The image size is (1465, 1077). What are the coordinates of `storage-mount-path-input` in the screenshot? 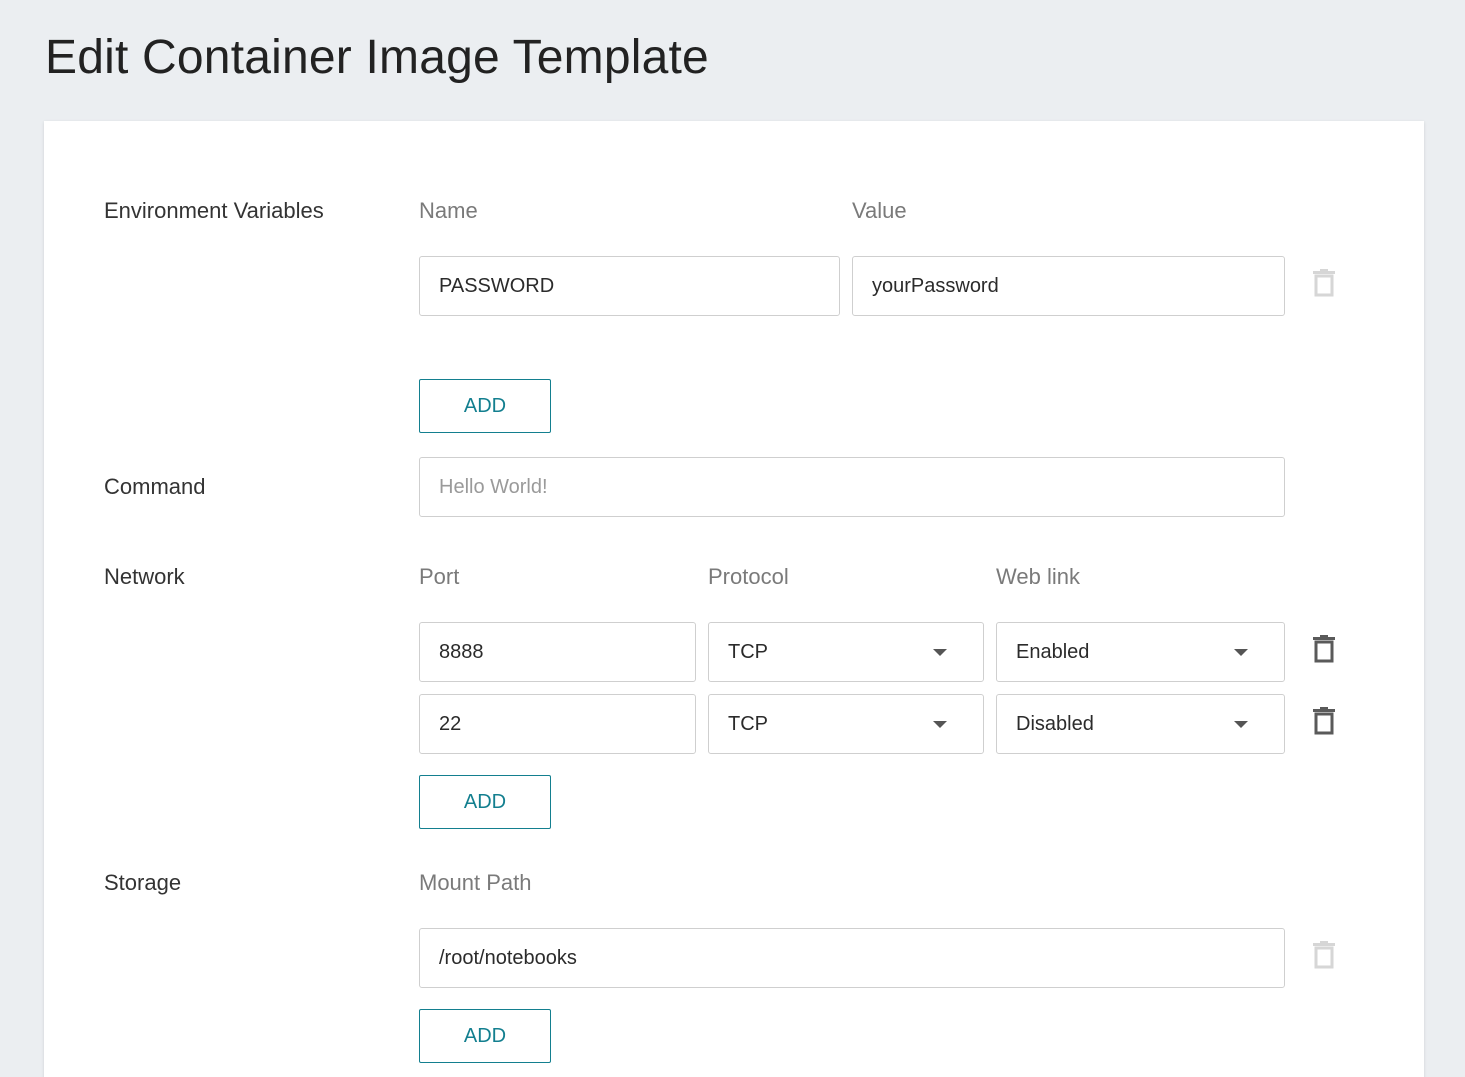 It's located at (852, 958).